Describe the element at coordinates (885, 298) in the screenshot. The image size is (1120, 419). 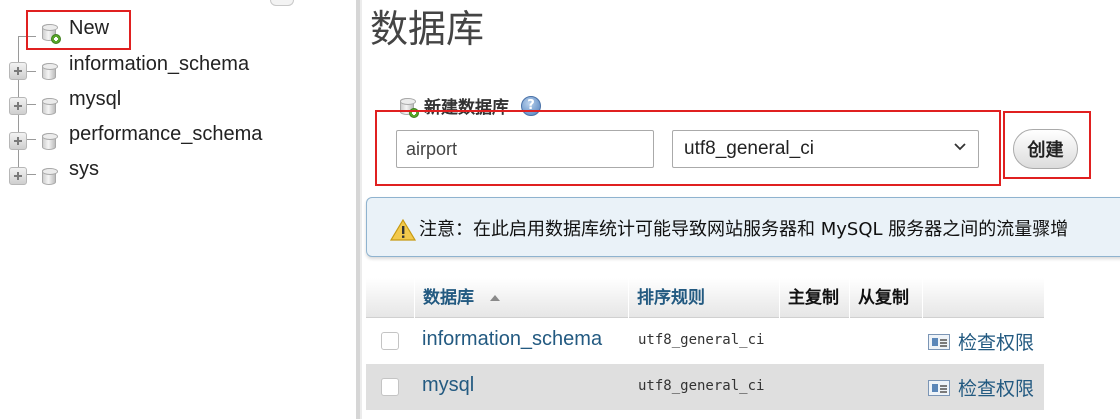
I see `column-header-slave-replication: 从复制` at that location.